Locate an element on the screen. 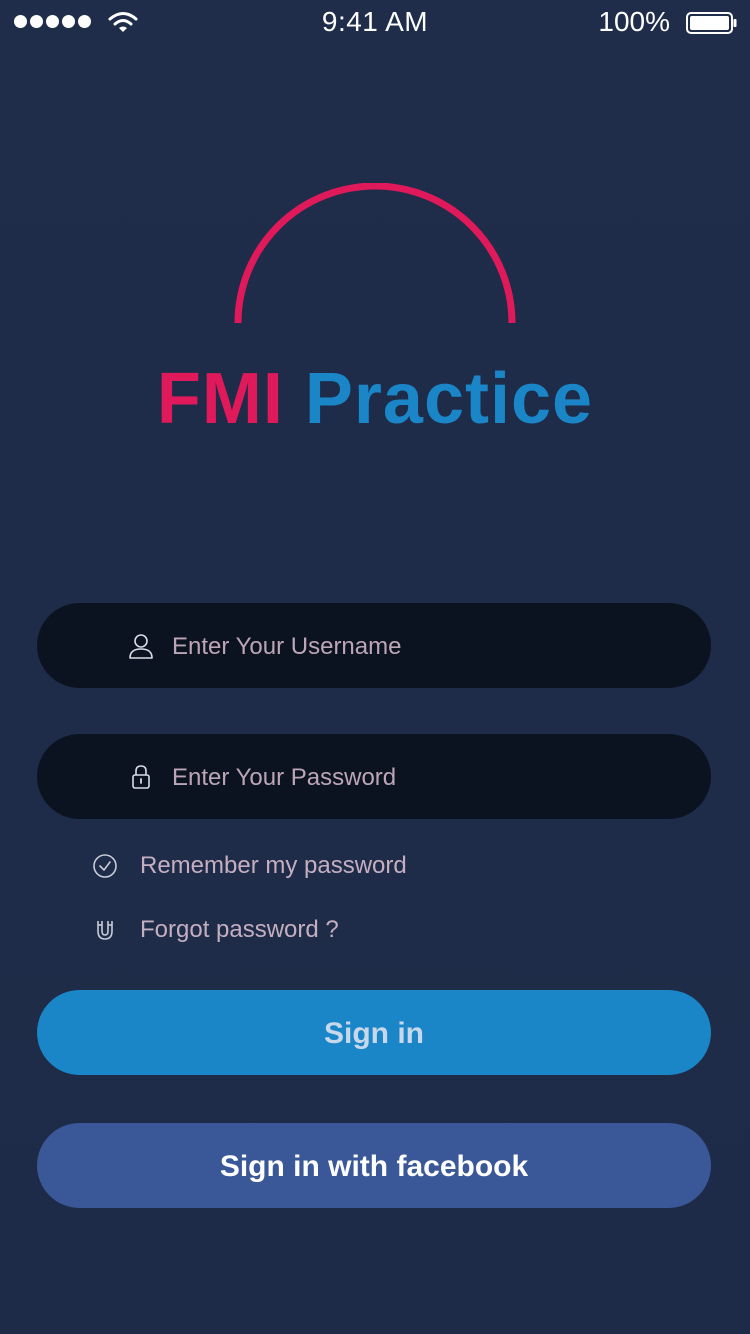  password-field is located at coordinates (374, 777).